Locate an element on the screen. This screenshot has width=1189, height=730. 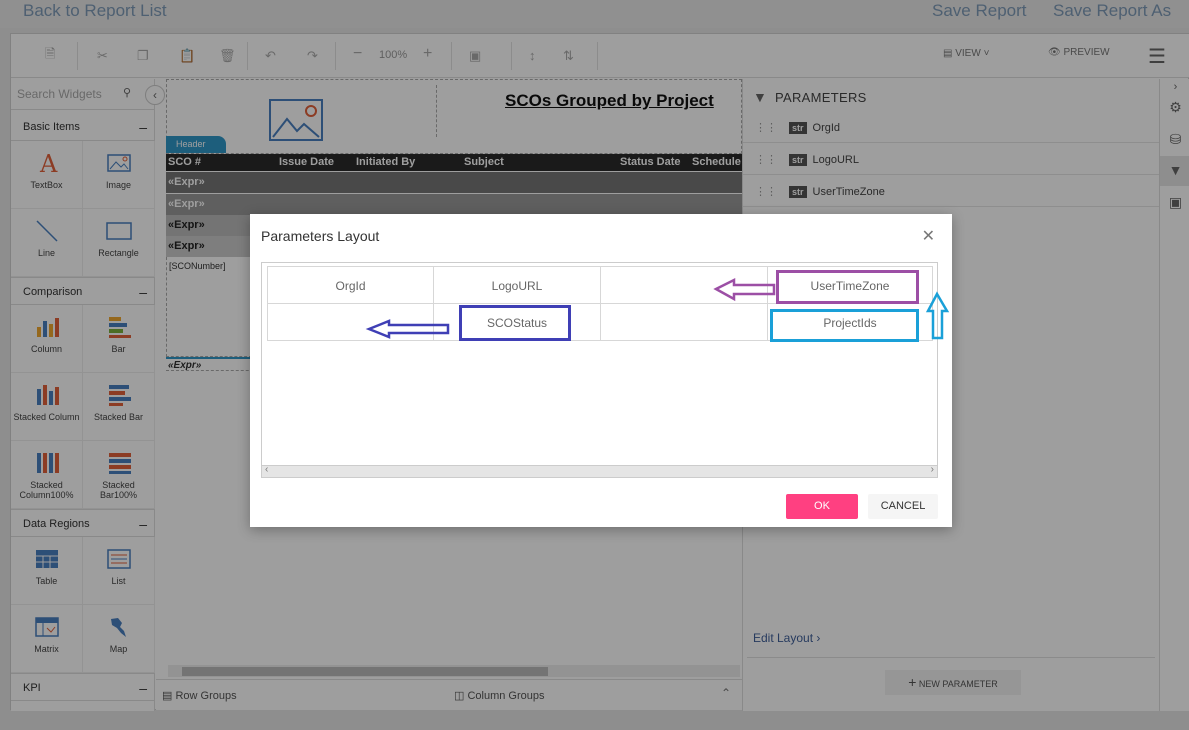
annotation-arrows is located at coordinates (657, 308).